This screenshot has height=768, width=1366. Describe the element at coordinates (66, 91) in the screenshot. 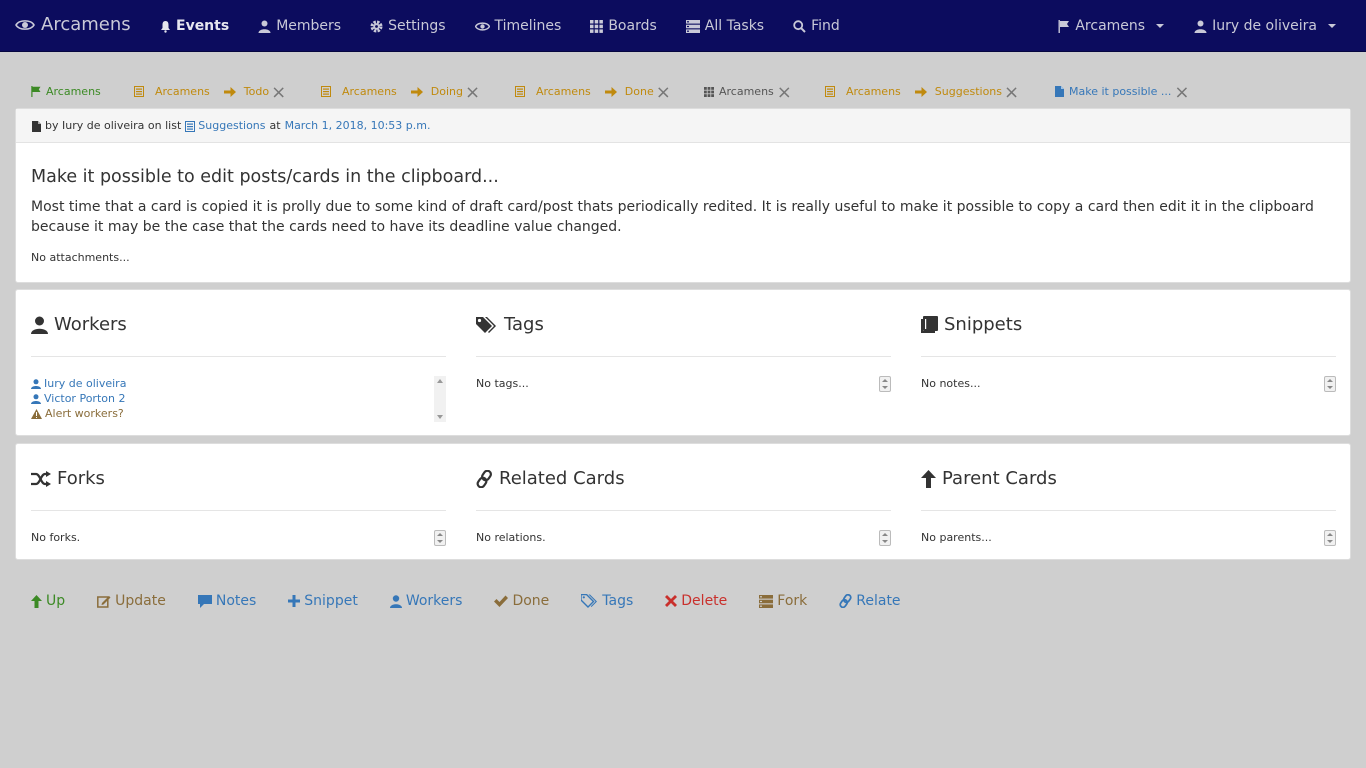

I see `tab-organization: Arcamens` at that location.